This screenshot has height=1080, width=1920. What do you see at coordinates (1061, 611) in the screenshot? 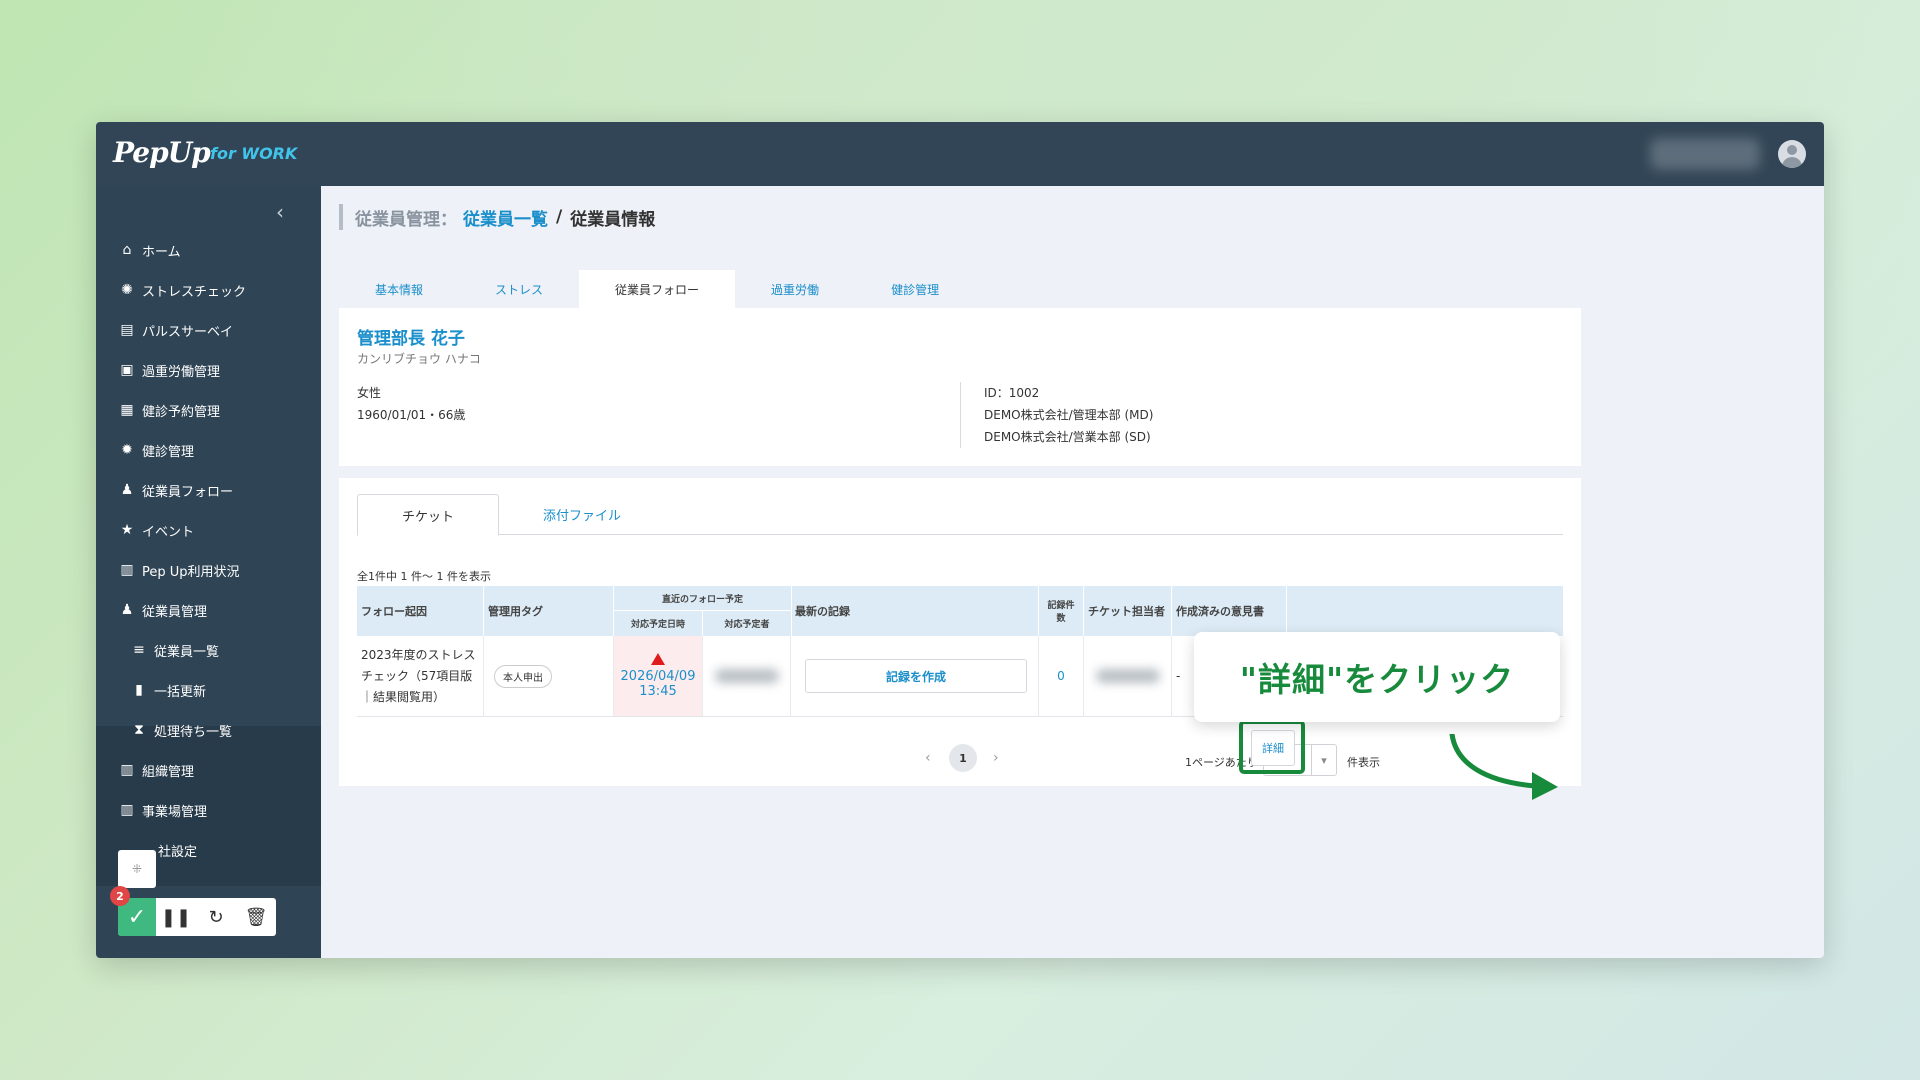
I see `th-record-count: 記録件数` at bounding box center [1061, 611].